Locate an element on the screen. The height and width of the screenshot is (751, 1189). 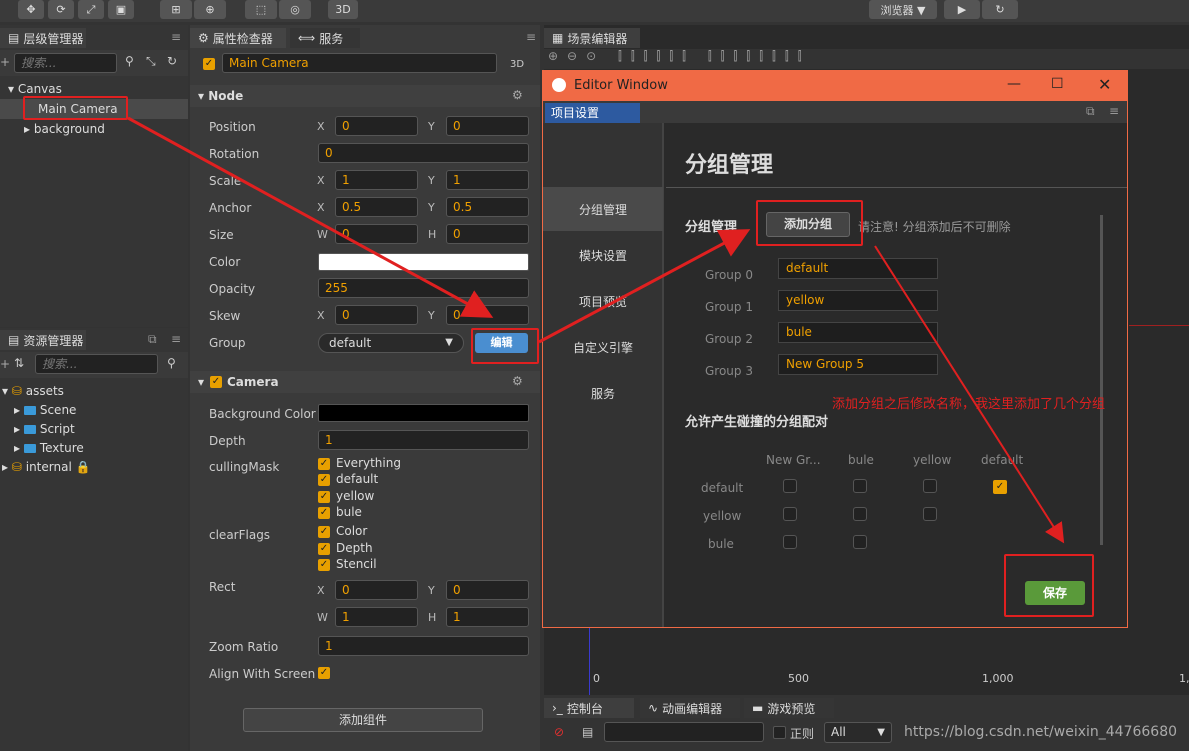
tree-item-canvas: ▾ Canvas is located at coordinates (35, 89).